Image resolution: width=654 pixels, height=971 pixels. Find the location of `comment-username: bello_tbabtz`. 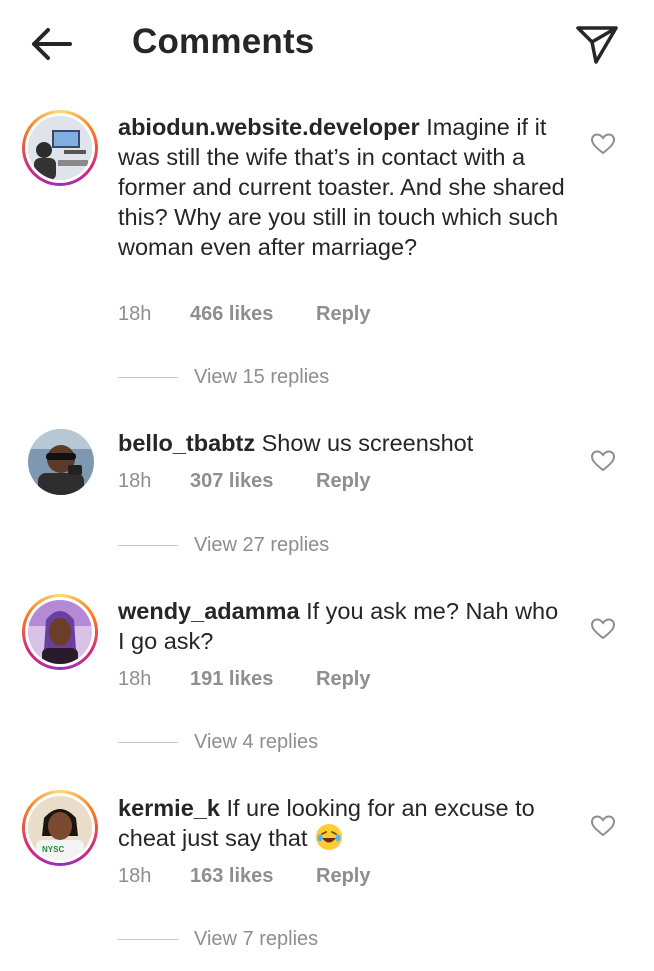

comment-username: bello_tbabtz is located at coordinates (186, 443).